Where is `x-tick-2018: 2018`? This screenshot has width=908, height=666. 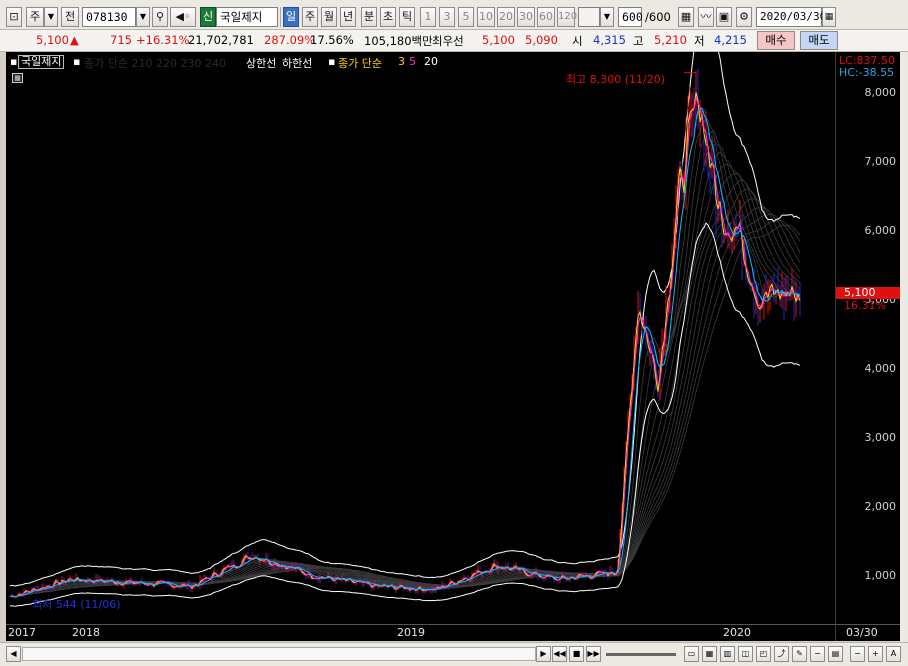
x-tick-2018: 2018 is located at coordinates (86, 632).